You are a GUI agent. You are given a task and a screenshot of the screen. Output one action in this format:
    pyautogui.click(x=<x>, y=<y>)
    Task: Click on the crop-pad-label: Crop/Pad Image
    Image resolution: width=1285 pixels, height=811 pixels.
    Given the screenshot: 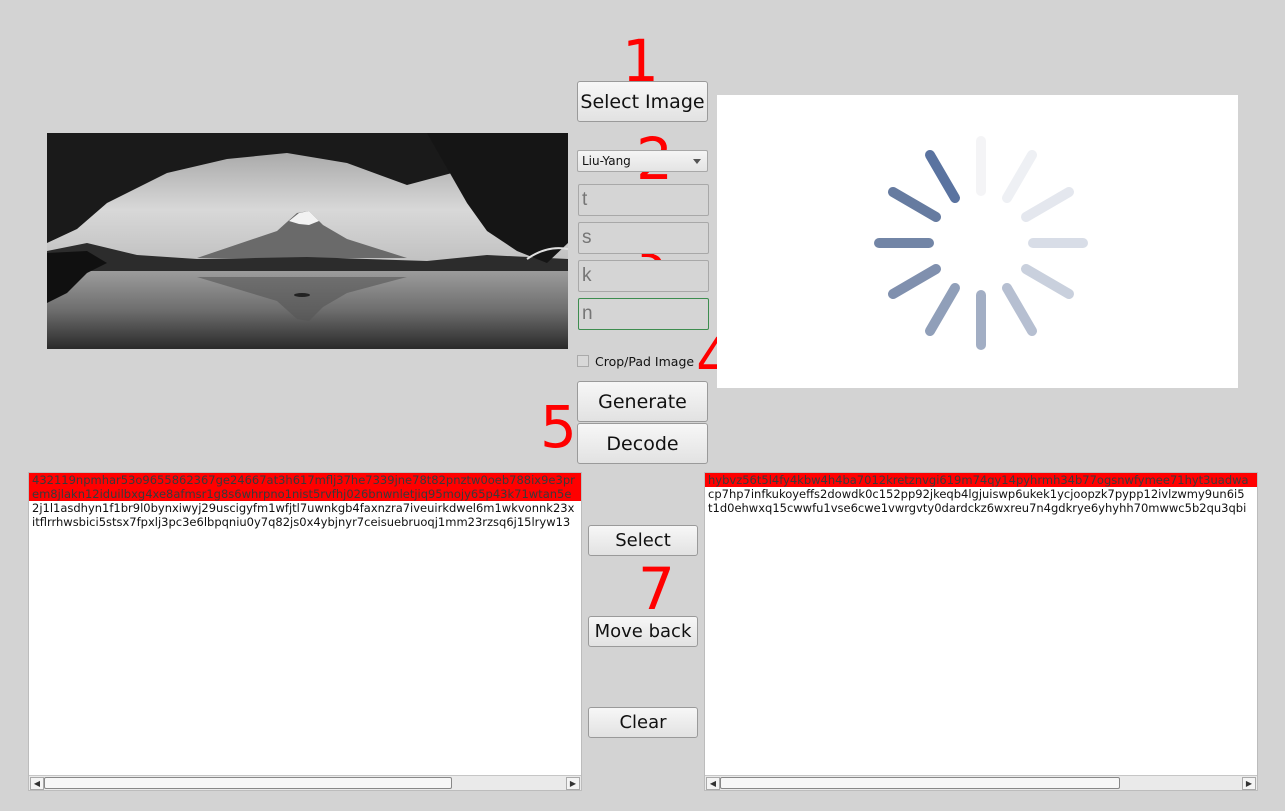 What is the action you would take?
    pyautogui.click(x=645, y=361)
    